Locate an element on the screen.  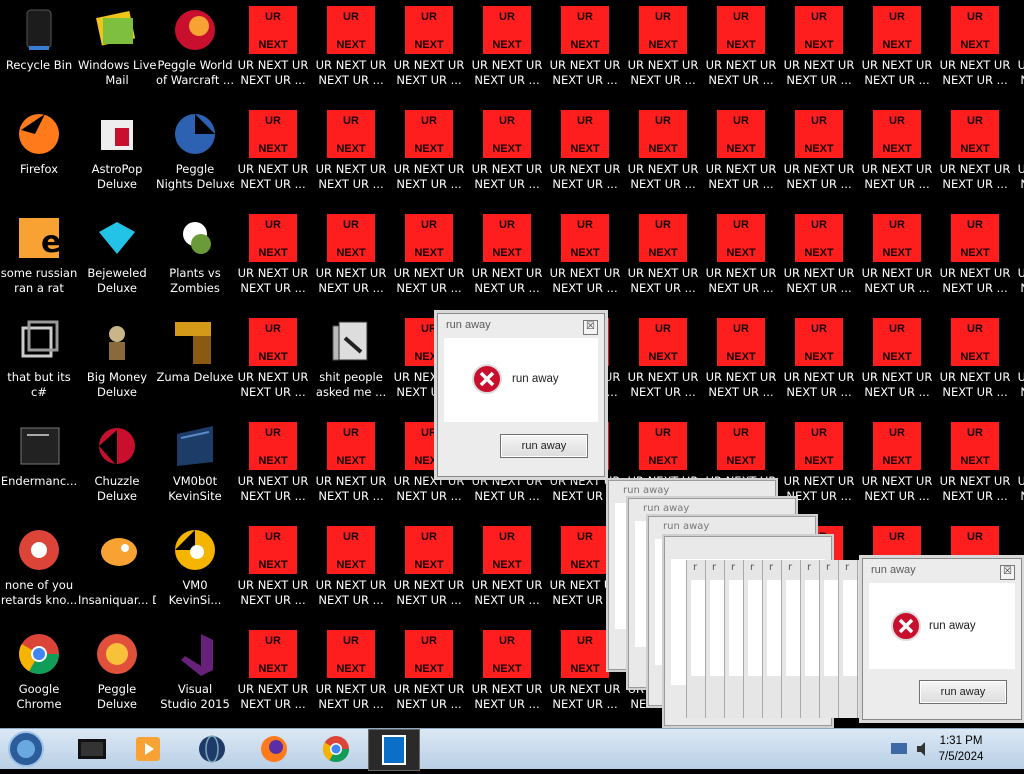
desktop-icon-chrome: Google Chrome is located at coordinates (39, 676).